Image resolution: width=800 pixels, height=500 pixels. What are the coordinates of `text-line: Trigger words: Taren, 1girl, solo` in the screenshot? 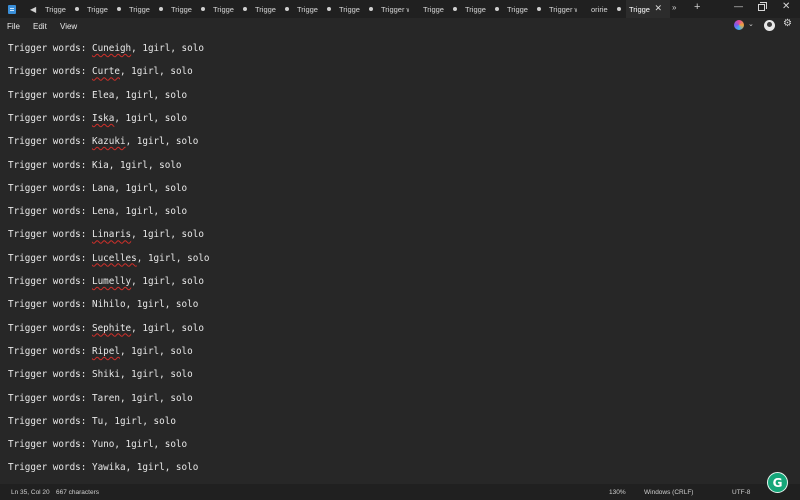 It's located at (100, 398).